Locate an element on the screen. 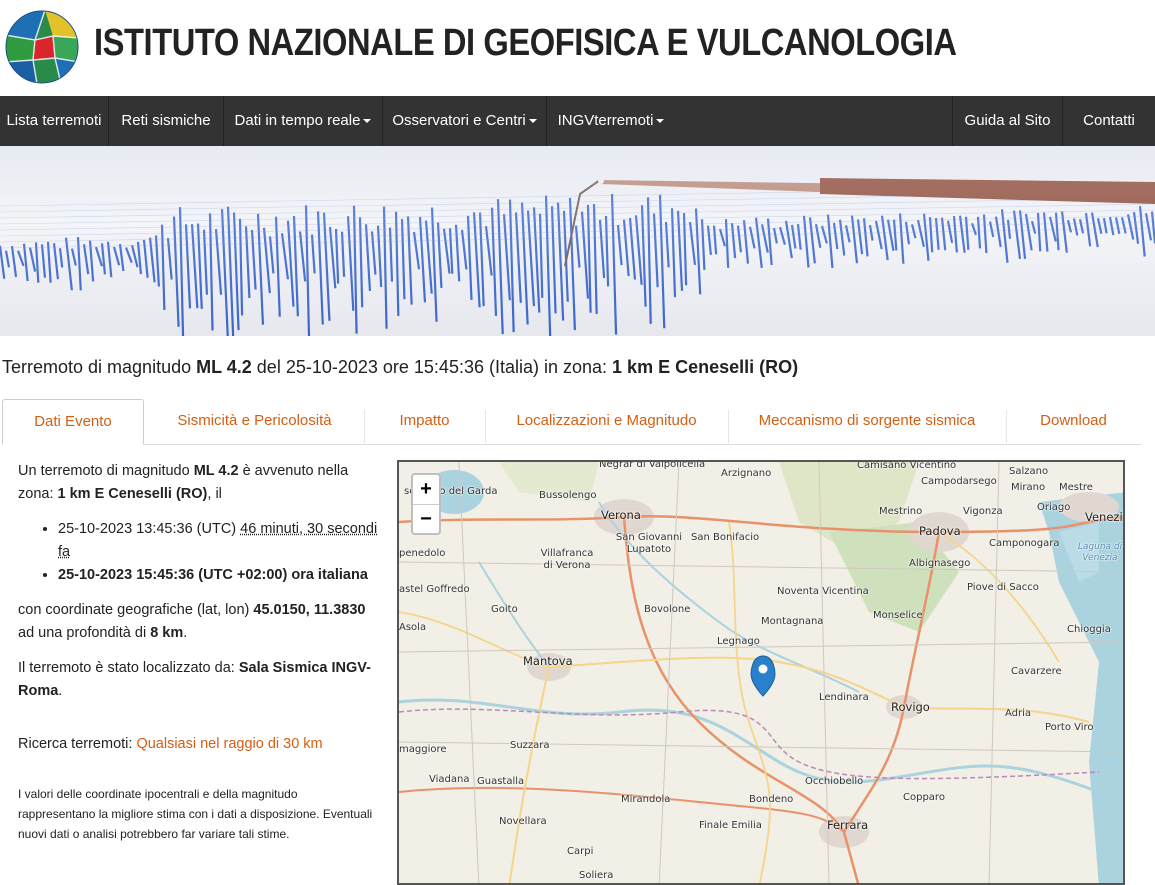  map-place-label: Rovigo is located at coordinates (910, 707).